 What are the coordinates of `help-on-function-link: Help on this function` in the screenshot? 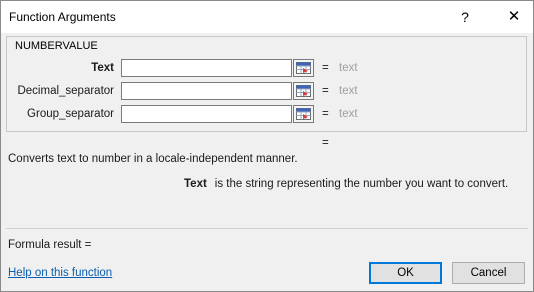 It's located at (60, 273).